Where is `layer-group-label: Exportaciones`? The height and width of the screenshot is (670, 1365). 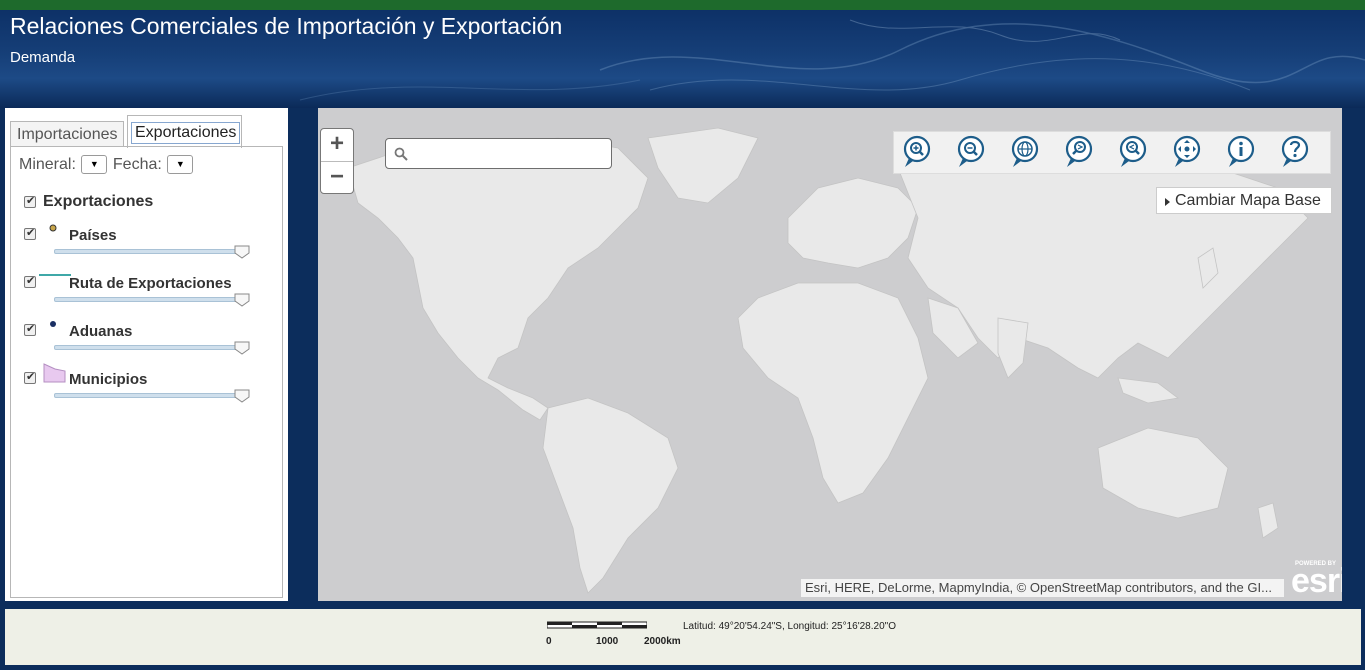 layer-group-label: Exportaciones is located at coordinates (98, 201).